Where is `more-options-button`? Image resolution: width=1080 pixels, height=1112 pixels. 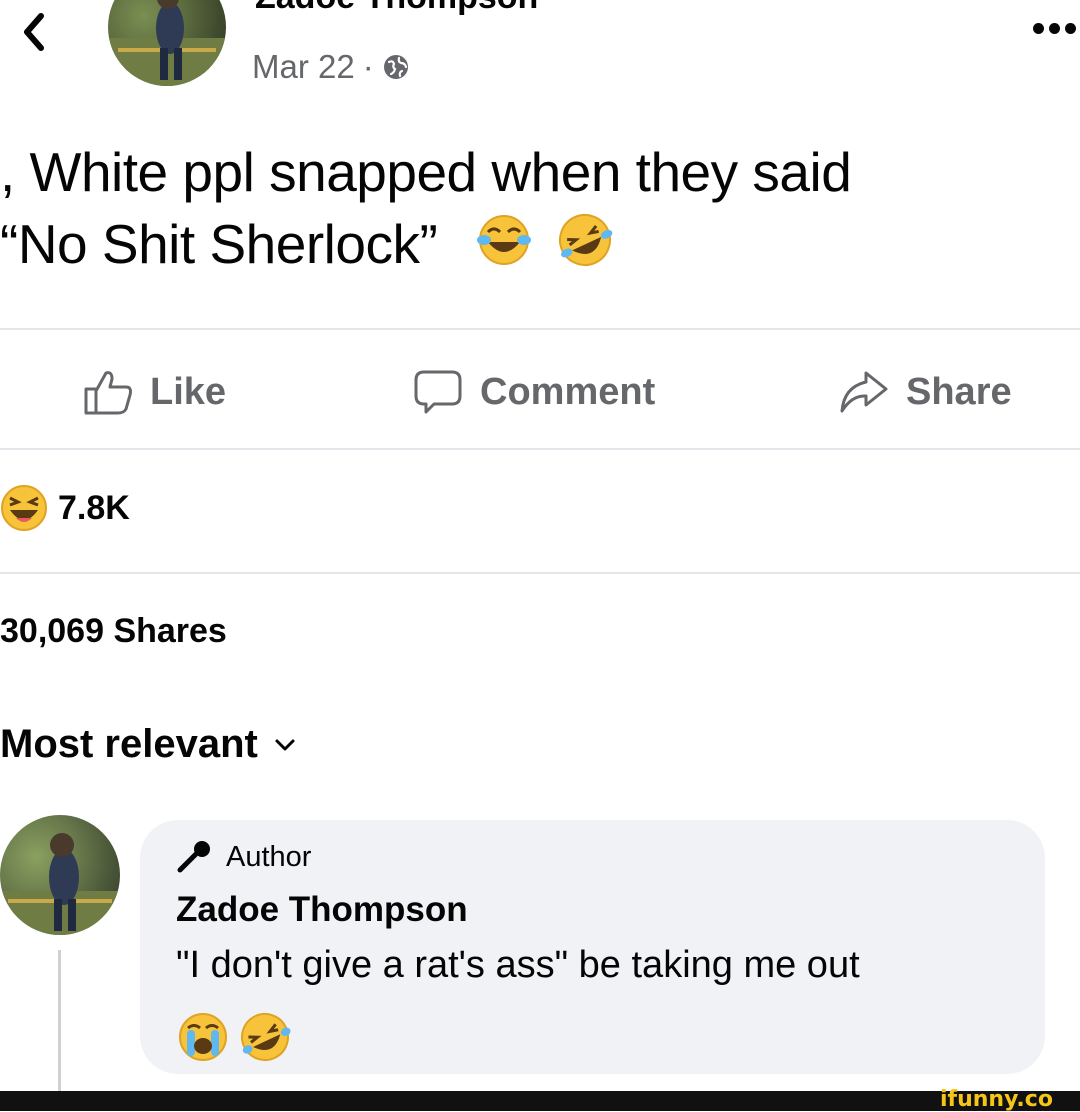 more-options-button is located at coordinates (1054, 28).